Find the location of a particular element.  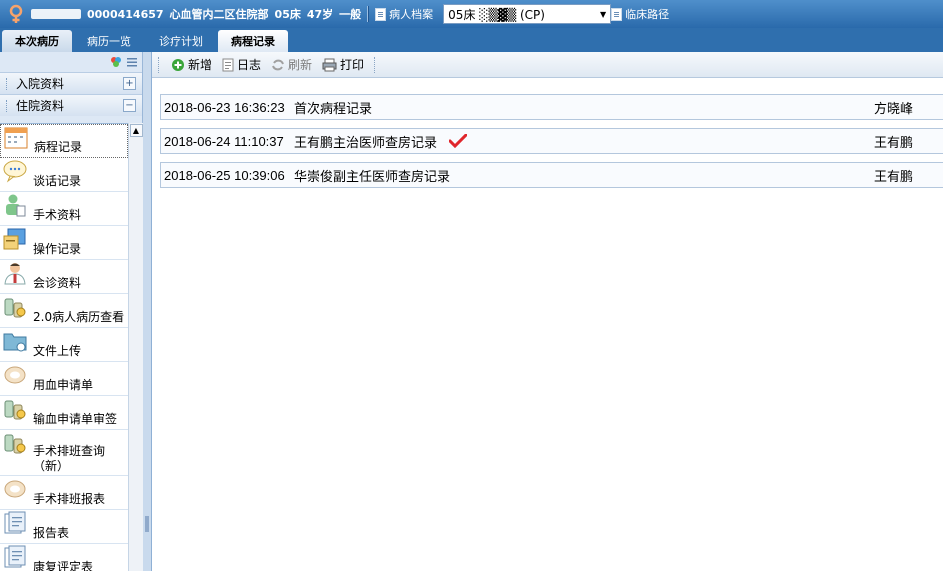

record-time: 2018-06-25 10:39:06 is located at coordinates (224, 175).